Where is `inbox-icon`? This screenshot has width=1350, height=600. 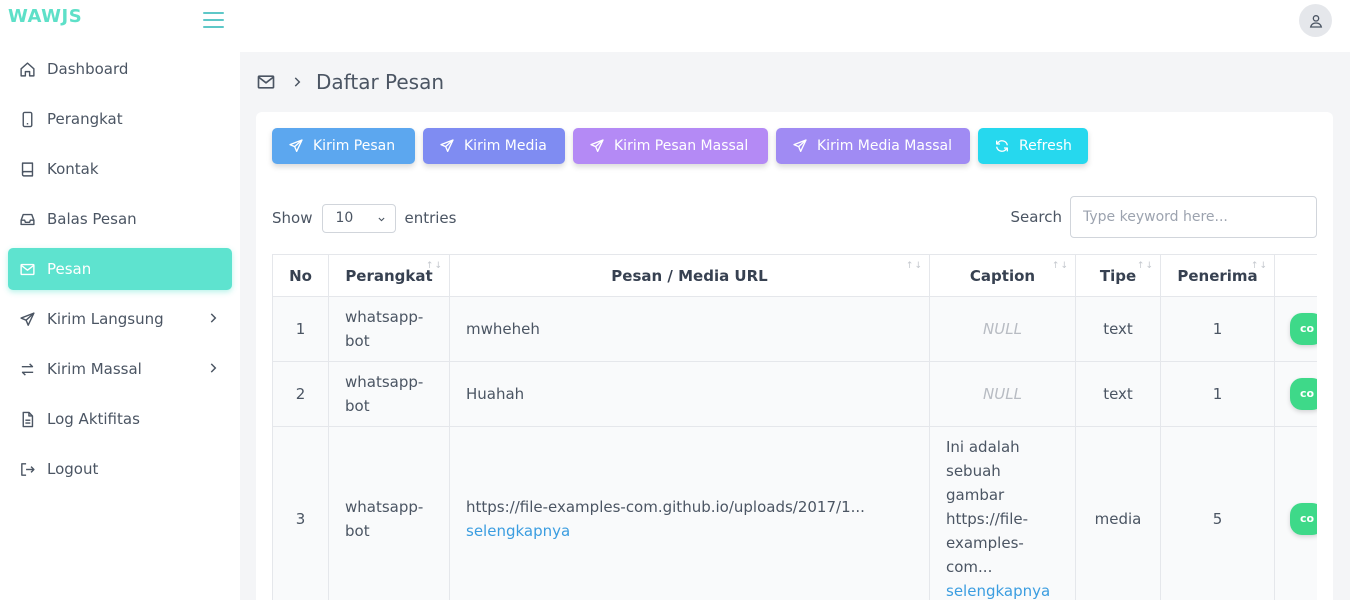 inbox-icon is located at coordinates (27, 219).